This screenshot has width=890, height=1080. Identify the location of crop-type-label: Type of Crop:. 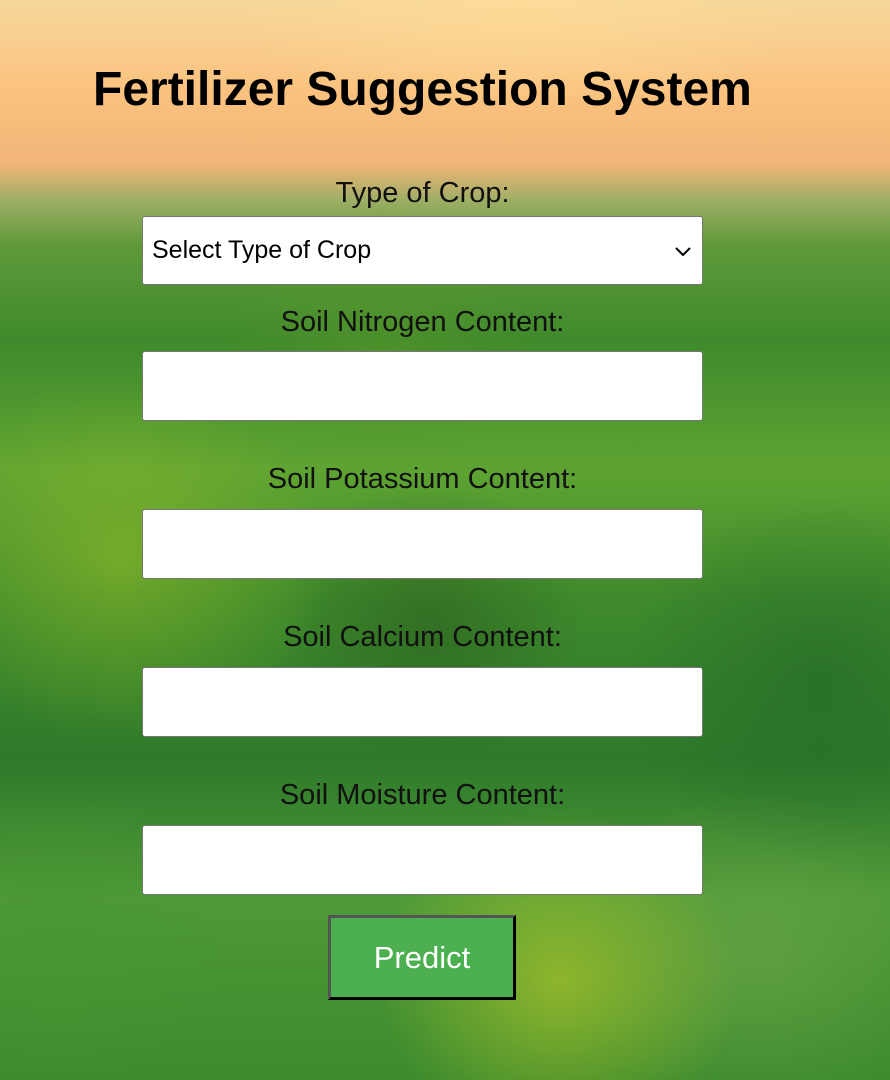
(422, 193).